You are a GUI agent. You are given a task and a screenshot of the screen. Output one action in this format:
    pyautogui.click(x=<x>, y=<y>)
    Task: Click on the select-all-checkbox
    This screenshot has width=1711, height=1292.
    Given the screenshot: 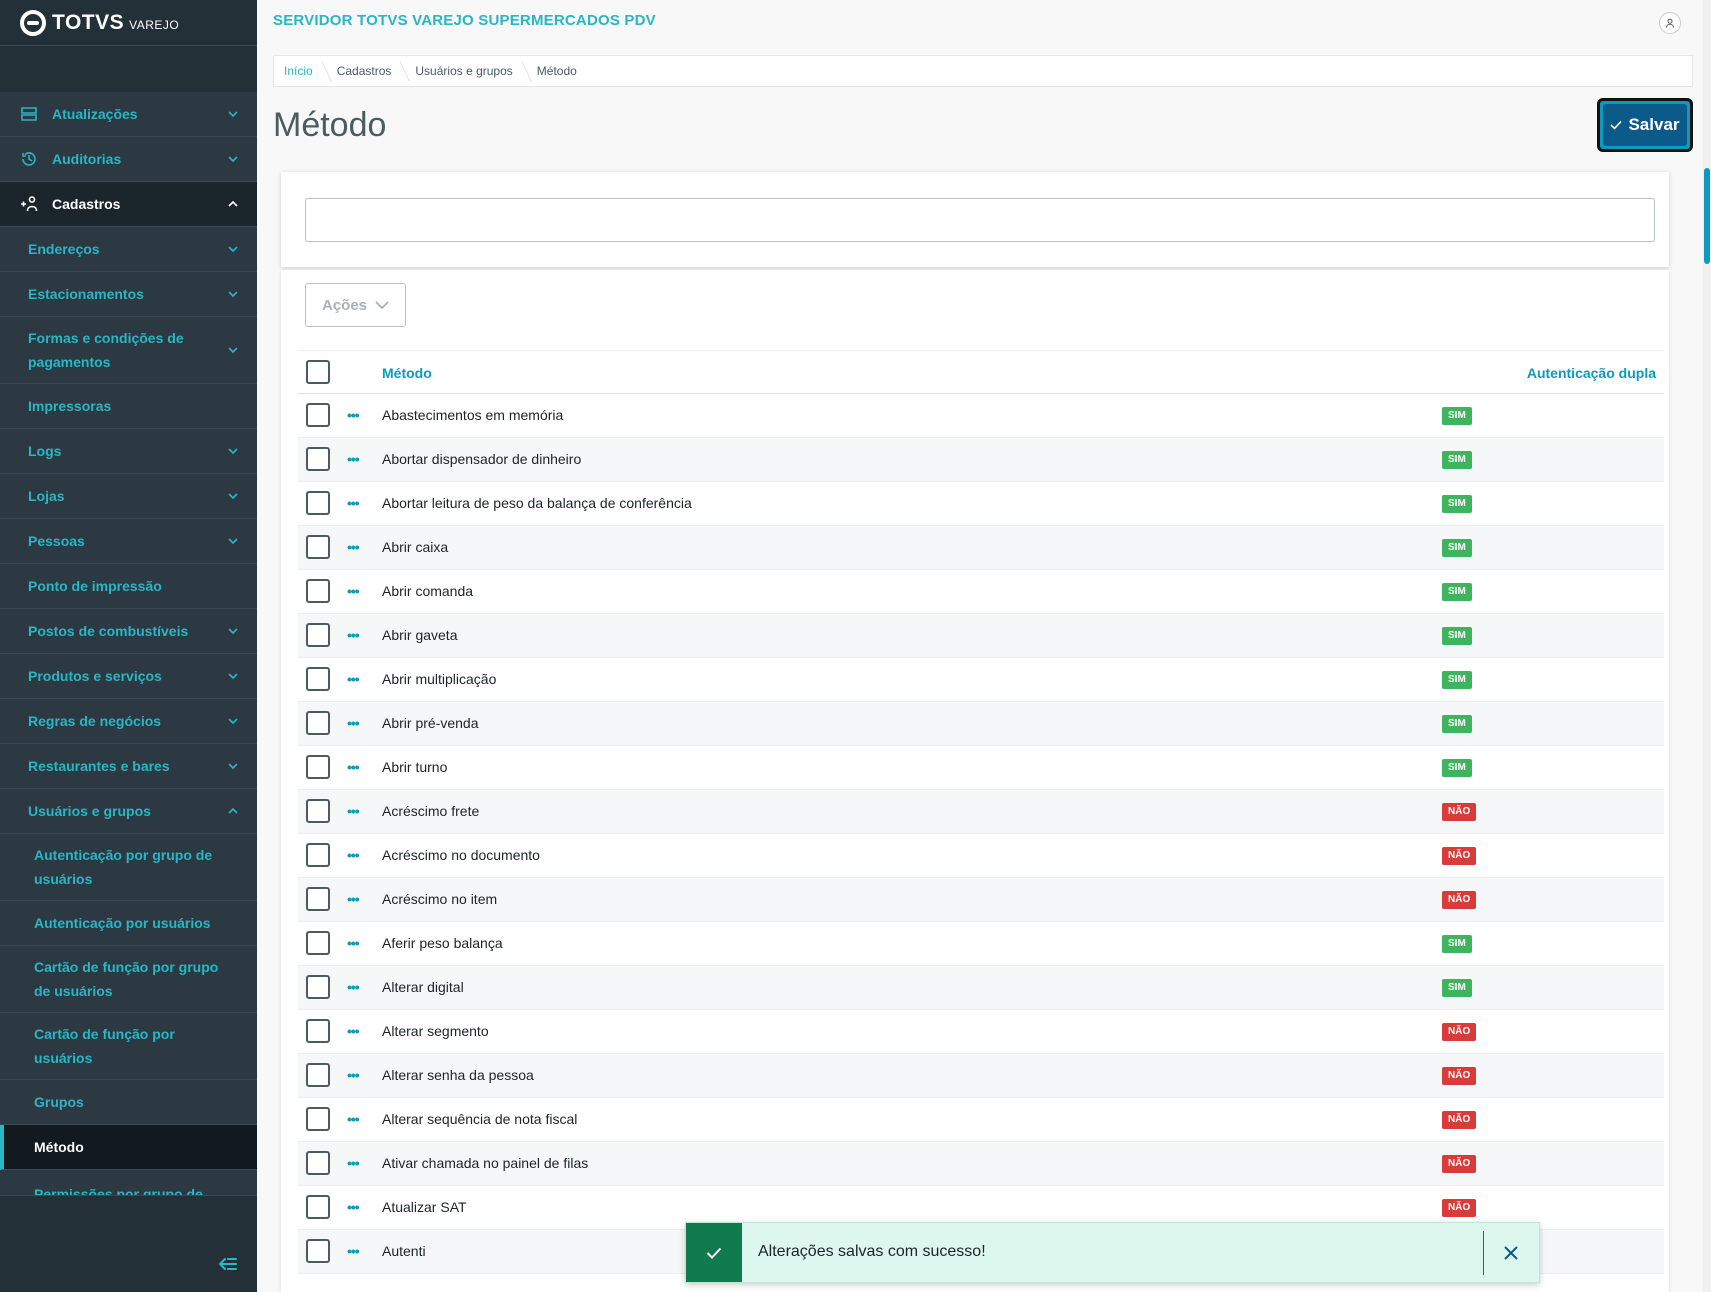 What is the action you would take?
    pyautogui.click(x=318, y=372)
    